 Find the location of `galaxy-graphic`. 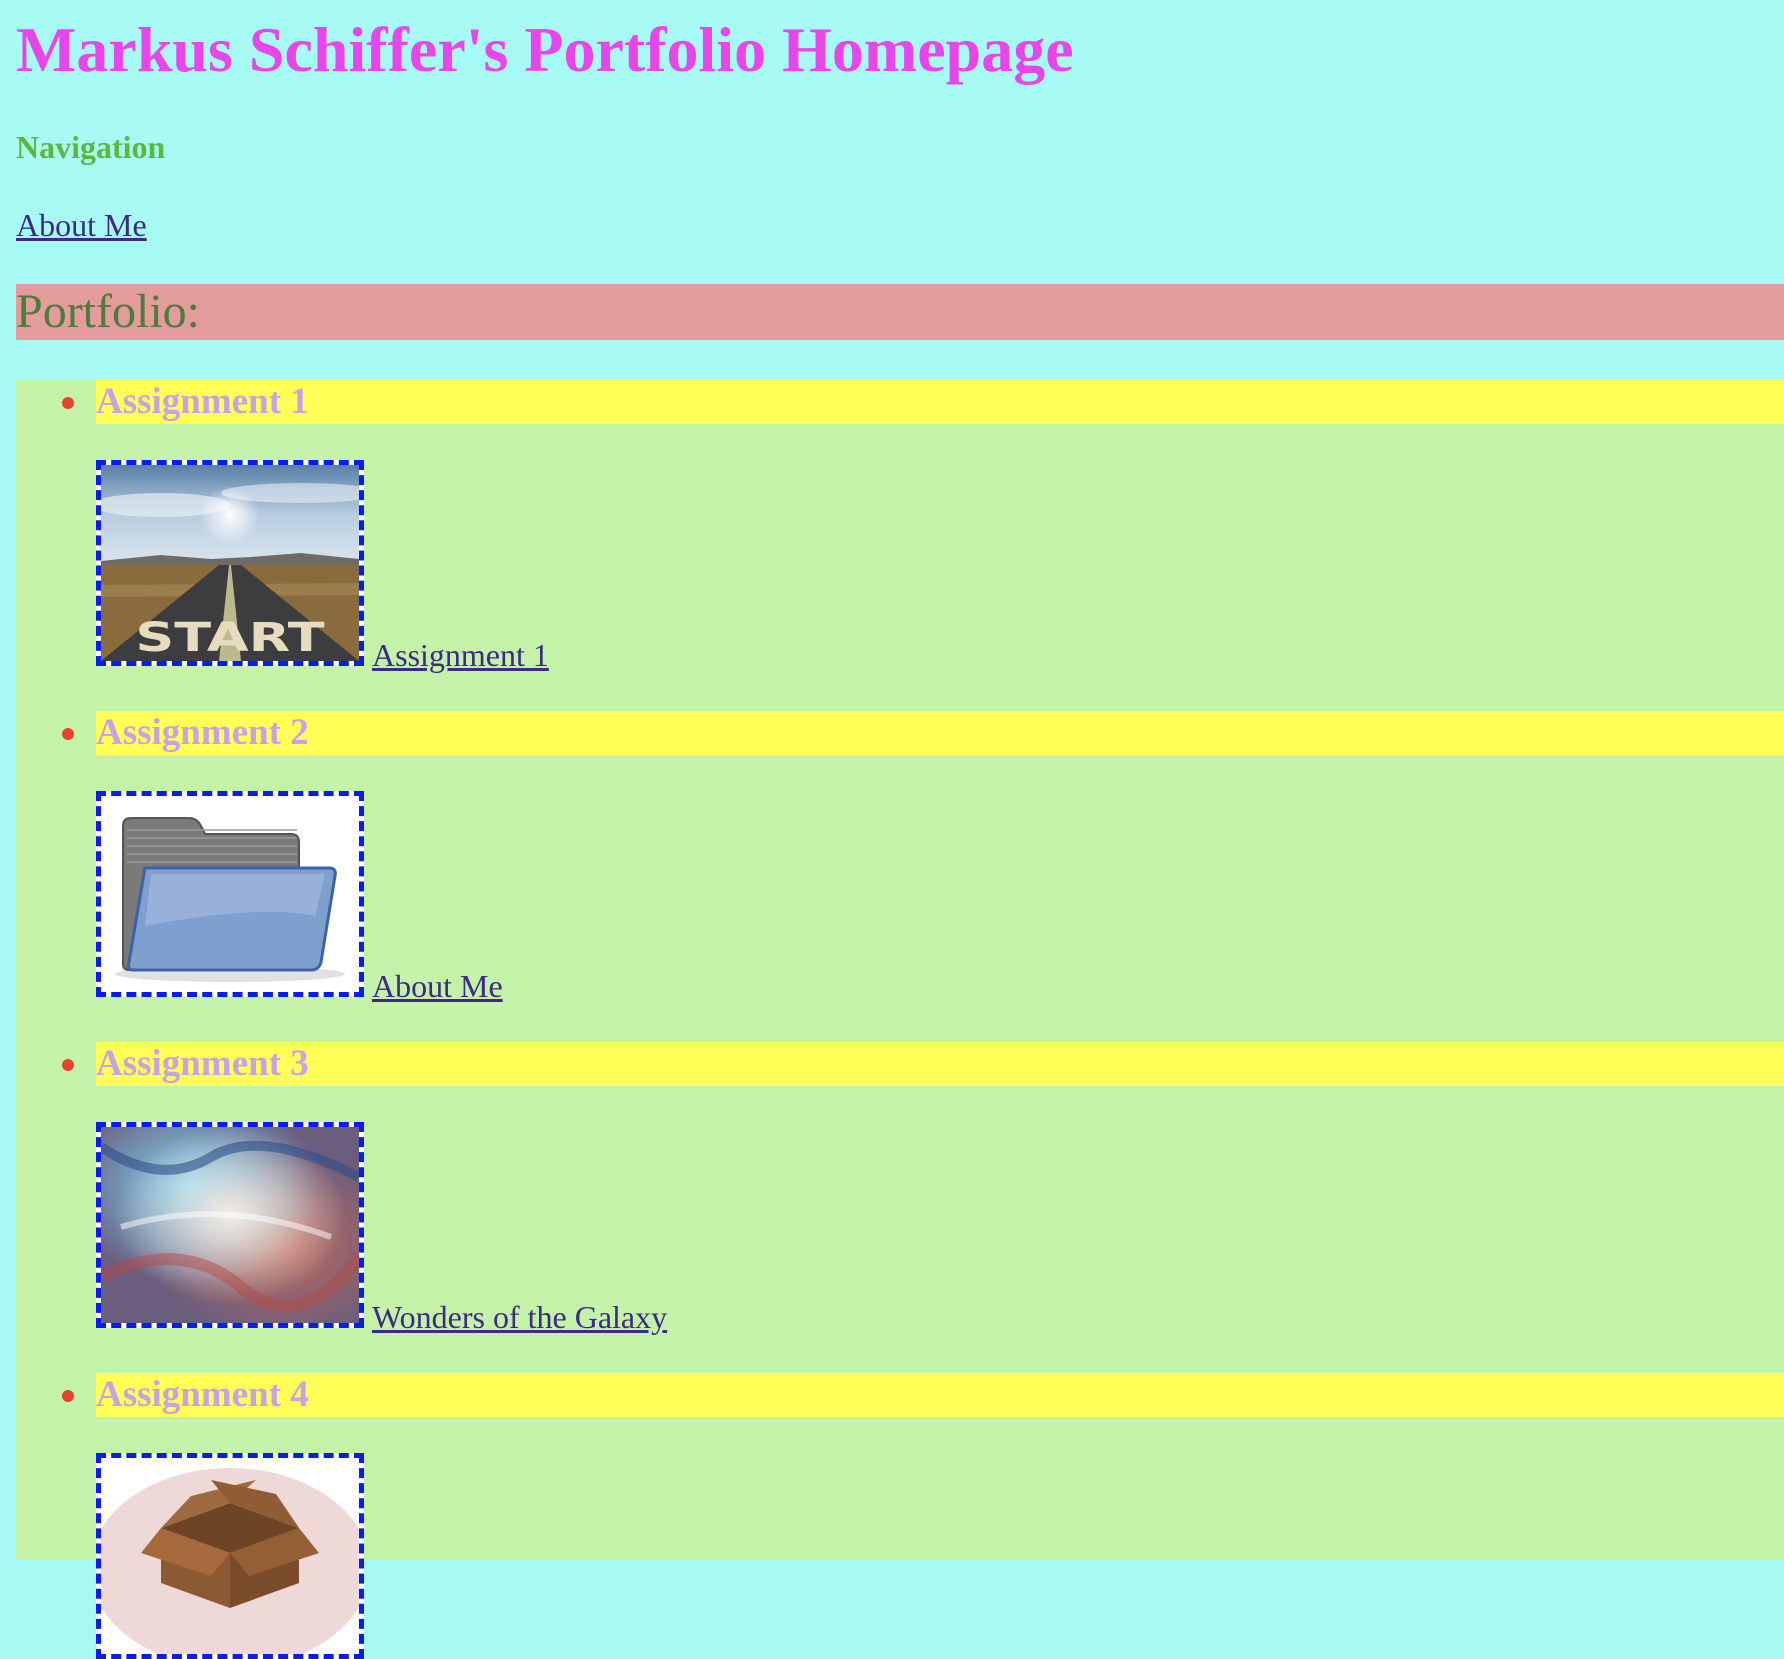

galaxy-graphic is located at coordinates (230, 1225).